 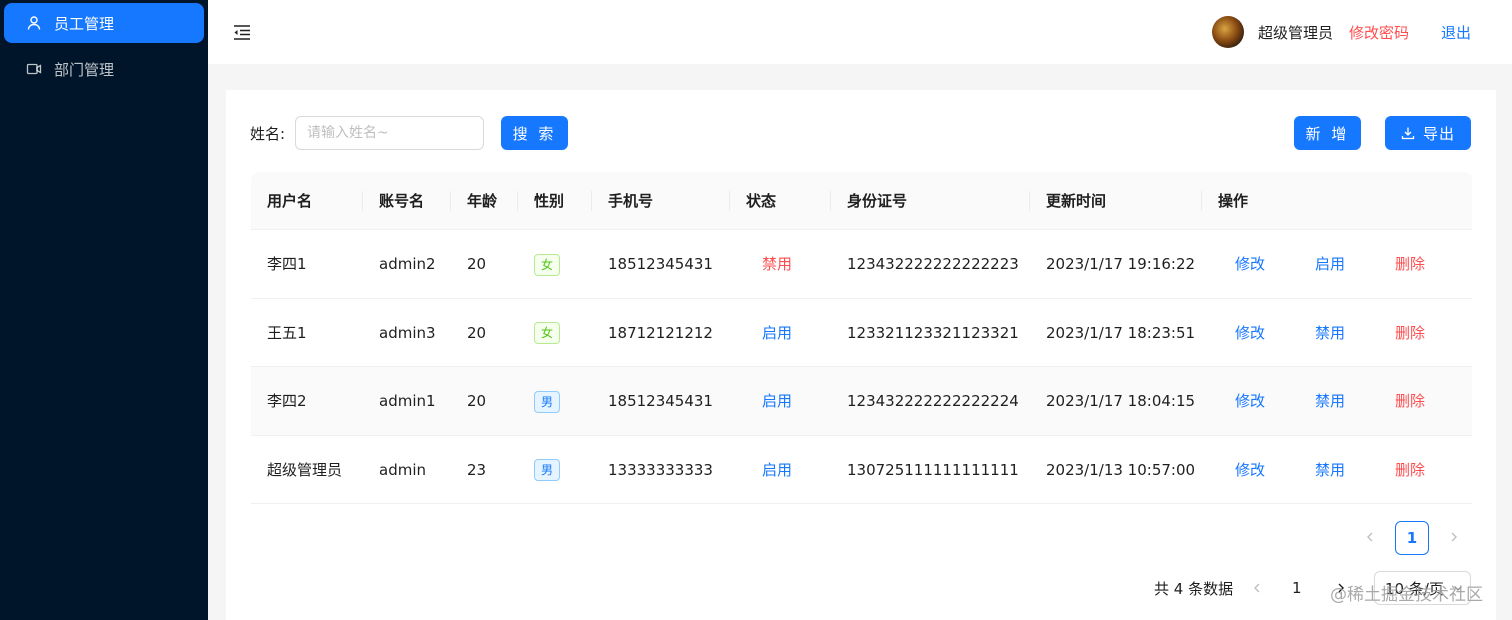 What do you see at coordinates (1330, 264) in the screenshot?
I see `enable-button: 启用` at bounding box center [1330, 264].